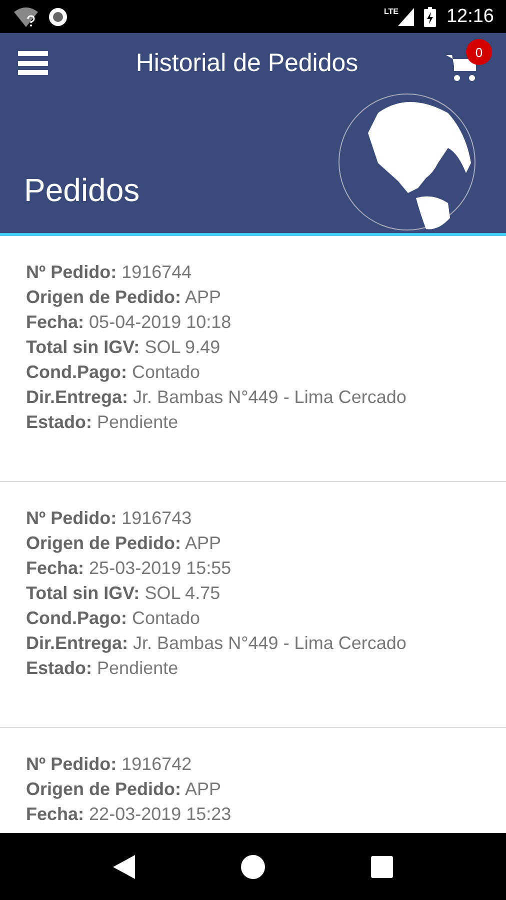 The image size is (506, 900). What do you see at coordinates (247, 63) in the screenshot?
I see `app-bar-title: Historial de Pedidos` at bounding box center [247, 63].